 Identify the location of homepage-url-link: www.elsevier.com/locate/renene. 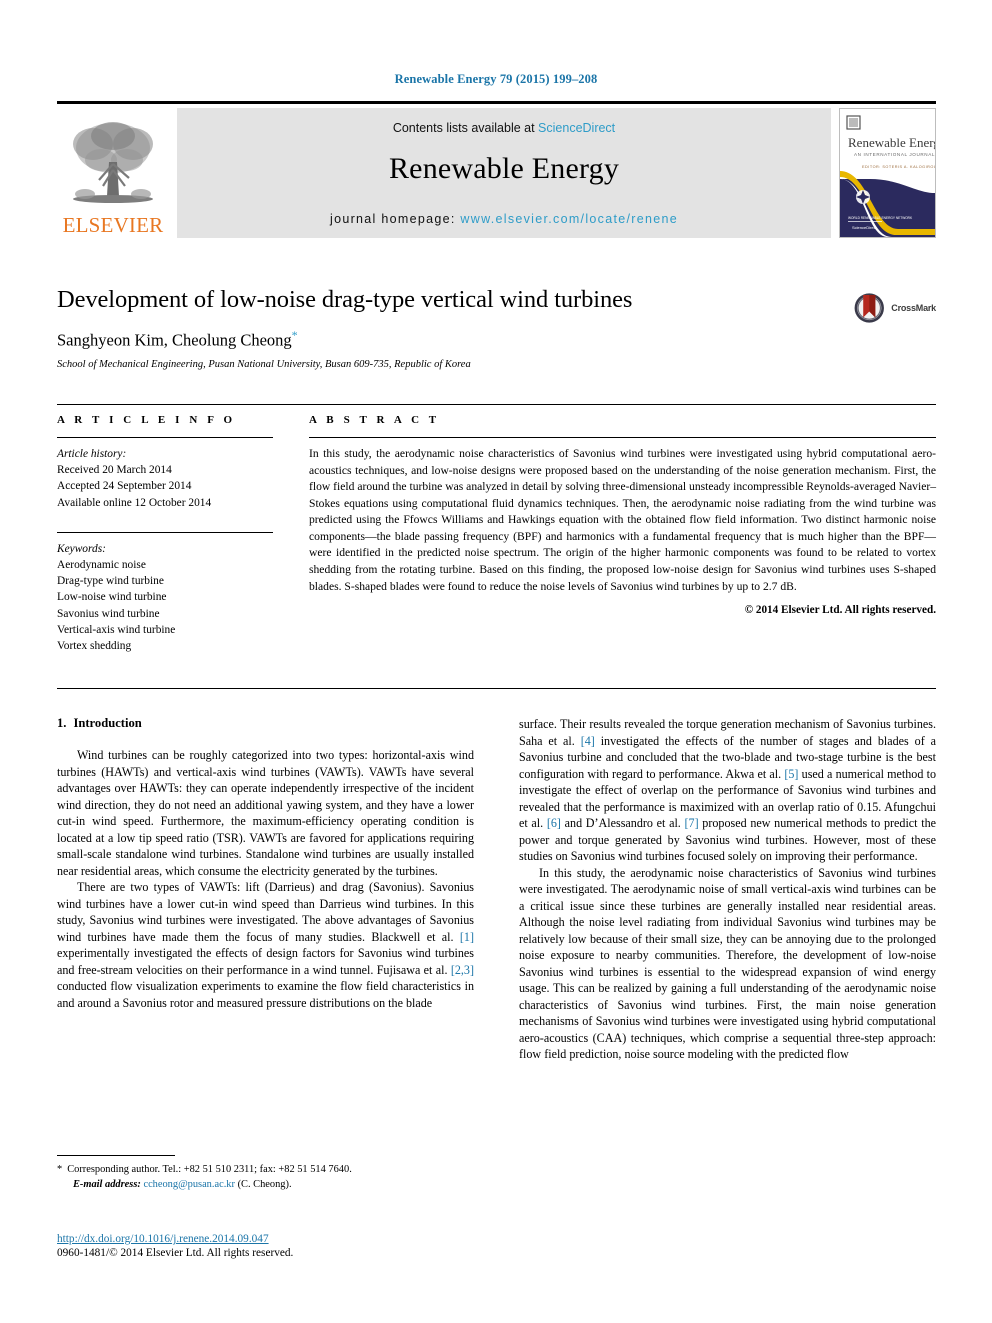
(569, 219).